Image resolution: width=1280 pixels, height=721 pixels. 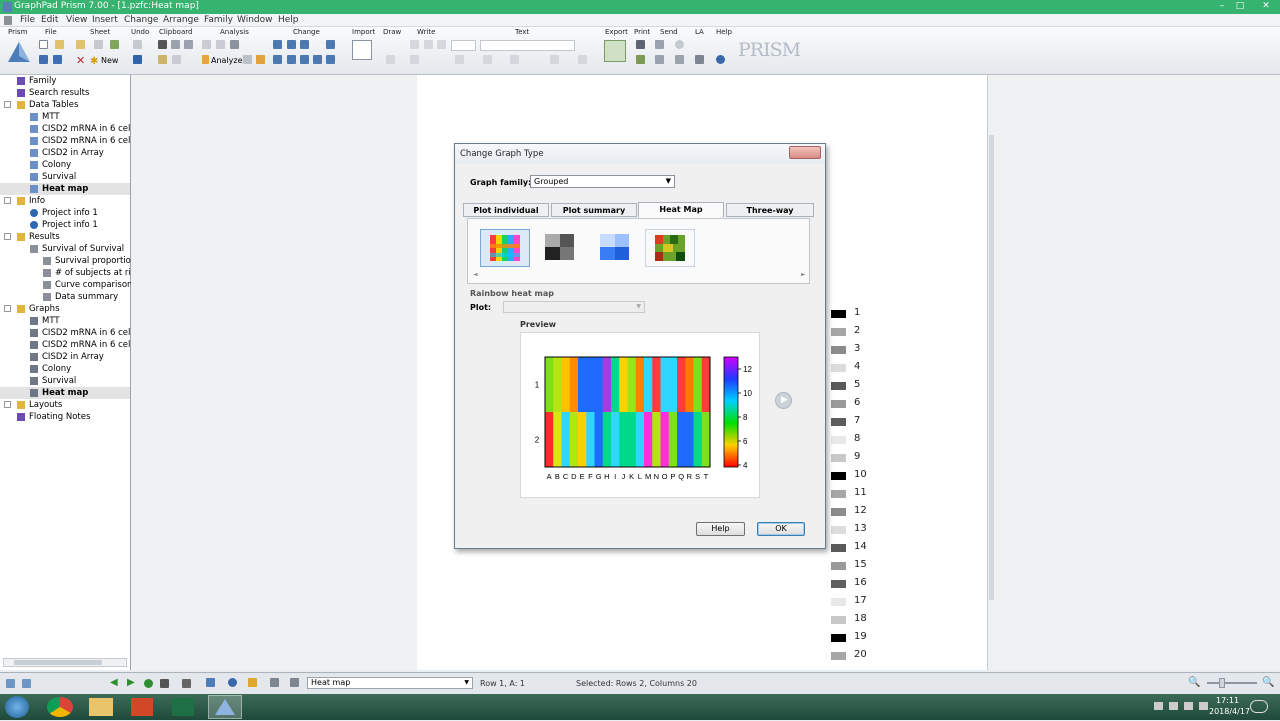 What do you see at coordinates (101, 707) in the screenshot?
I see `explorer-taskbar-icon` at bounding box center [101, 707].